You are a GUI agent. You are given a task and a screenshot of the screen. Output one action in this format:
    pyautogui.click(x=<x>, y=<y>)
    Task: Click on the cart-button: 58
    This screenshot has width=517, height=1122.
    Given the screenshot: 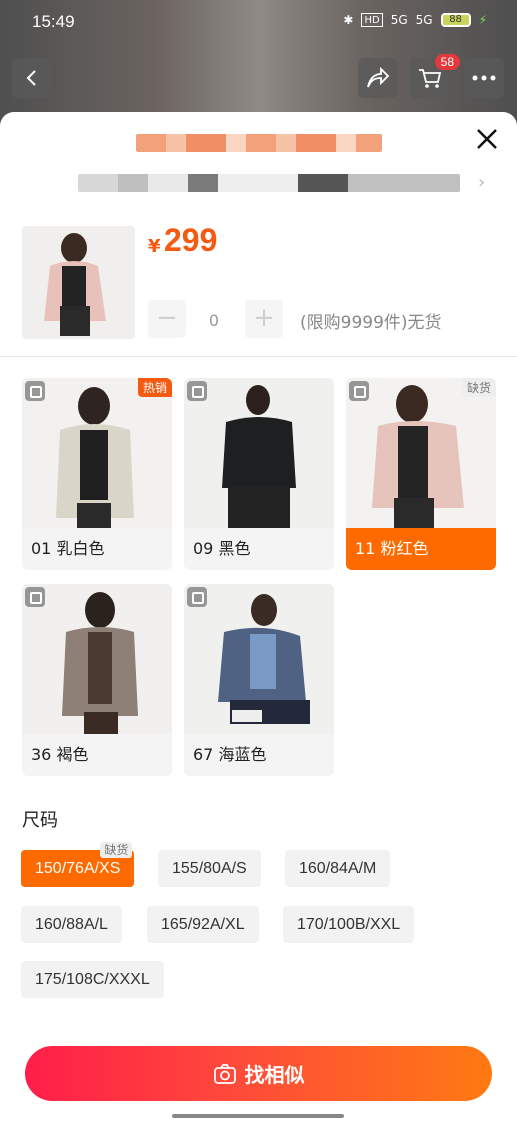 What is the action you would take?
    pyautogui.click(x=435, y=76)
    